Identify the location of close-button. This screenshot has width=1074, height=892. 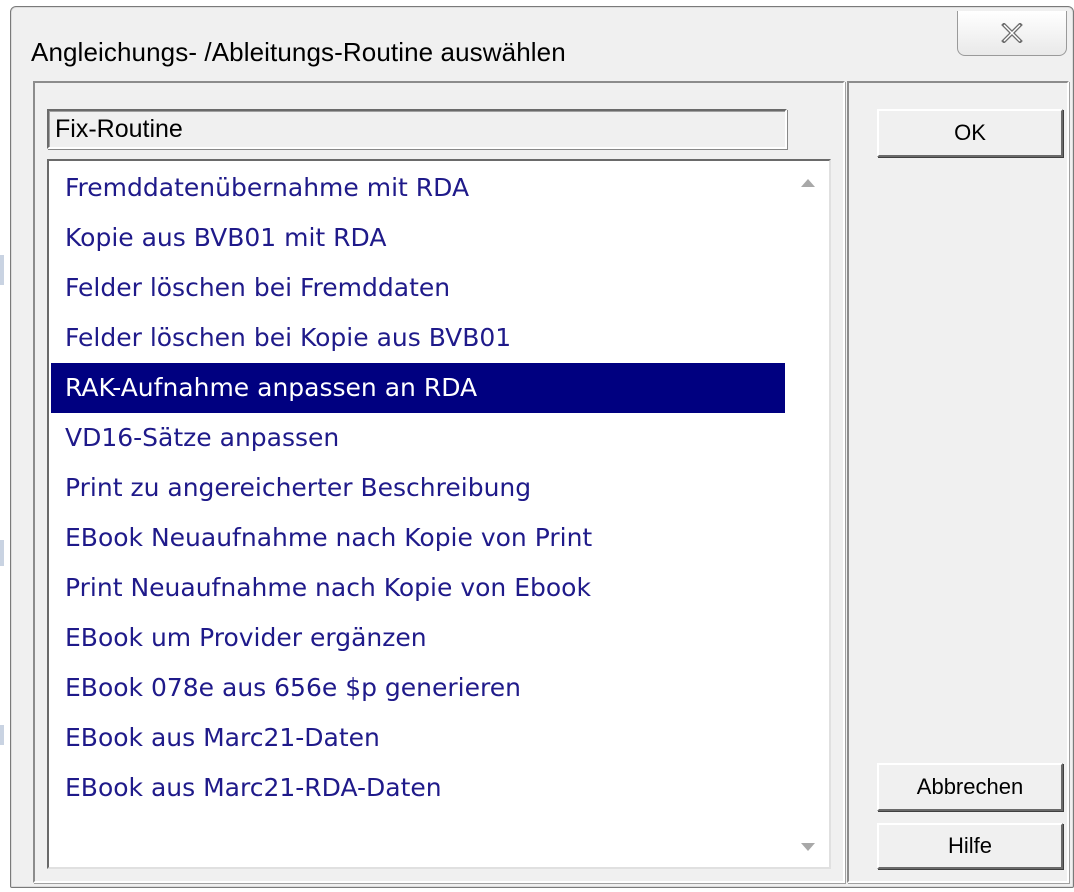
(1012, 33).